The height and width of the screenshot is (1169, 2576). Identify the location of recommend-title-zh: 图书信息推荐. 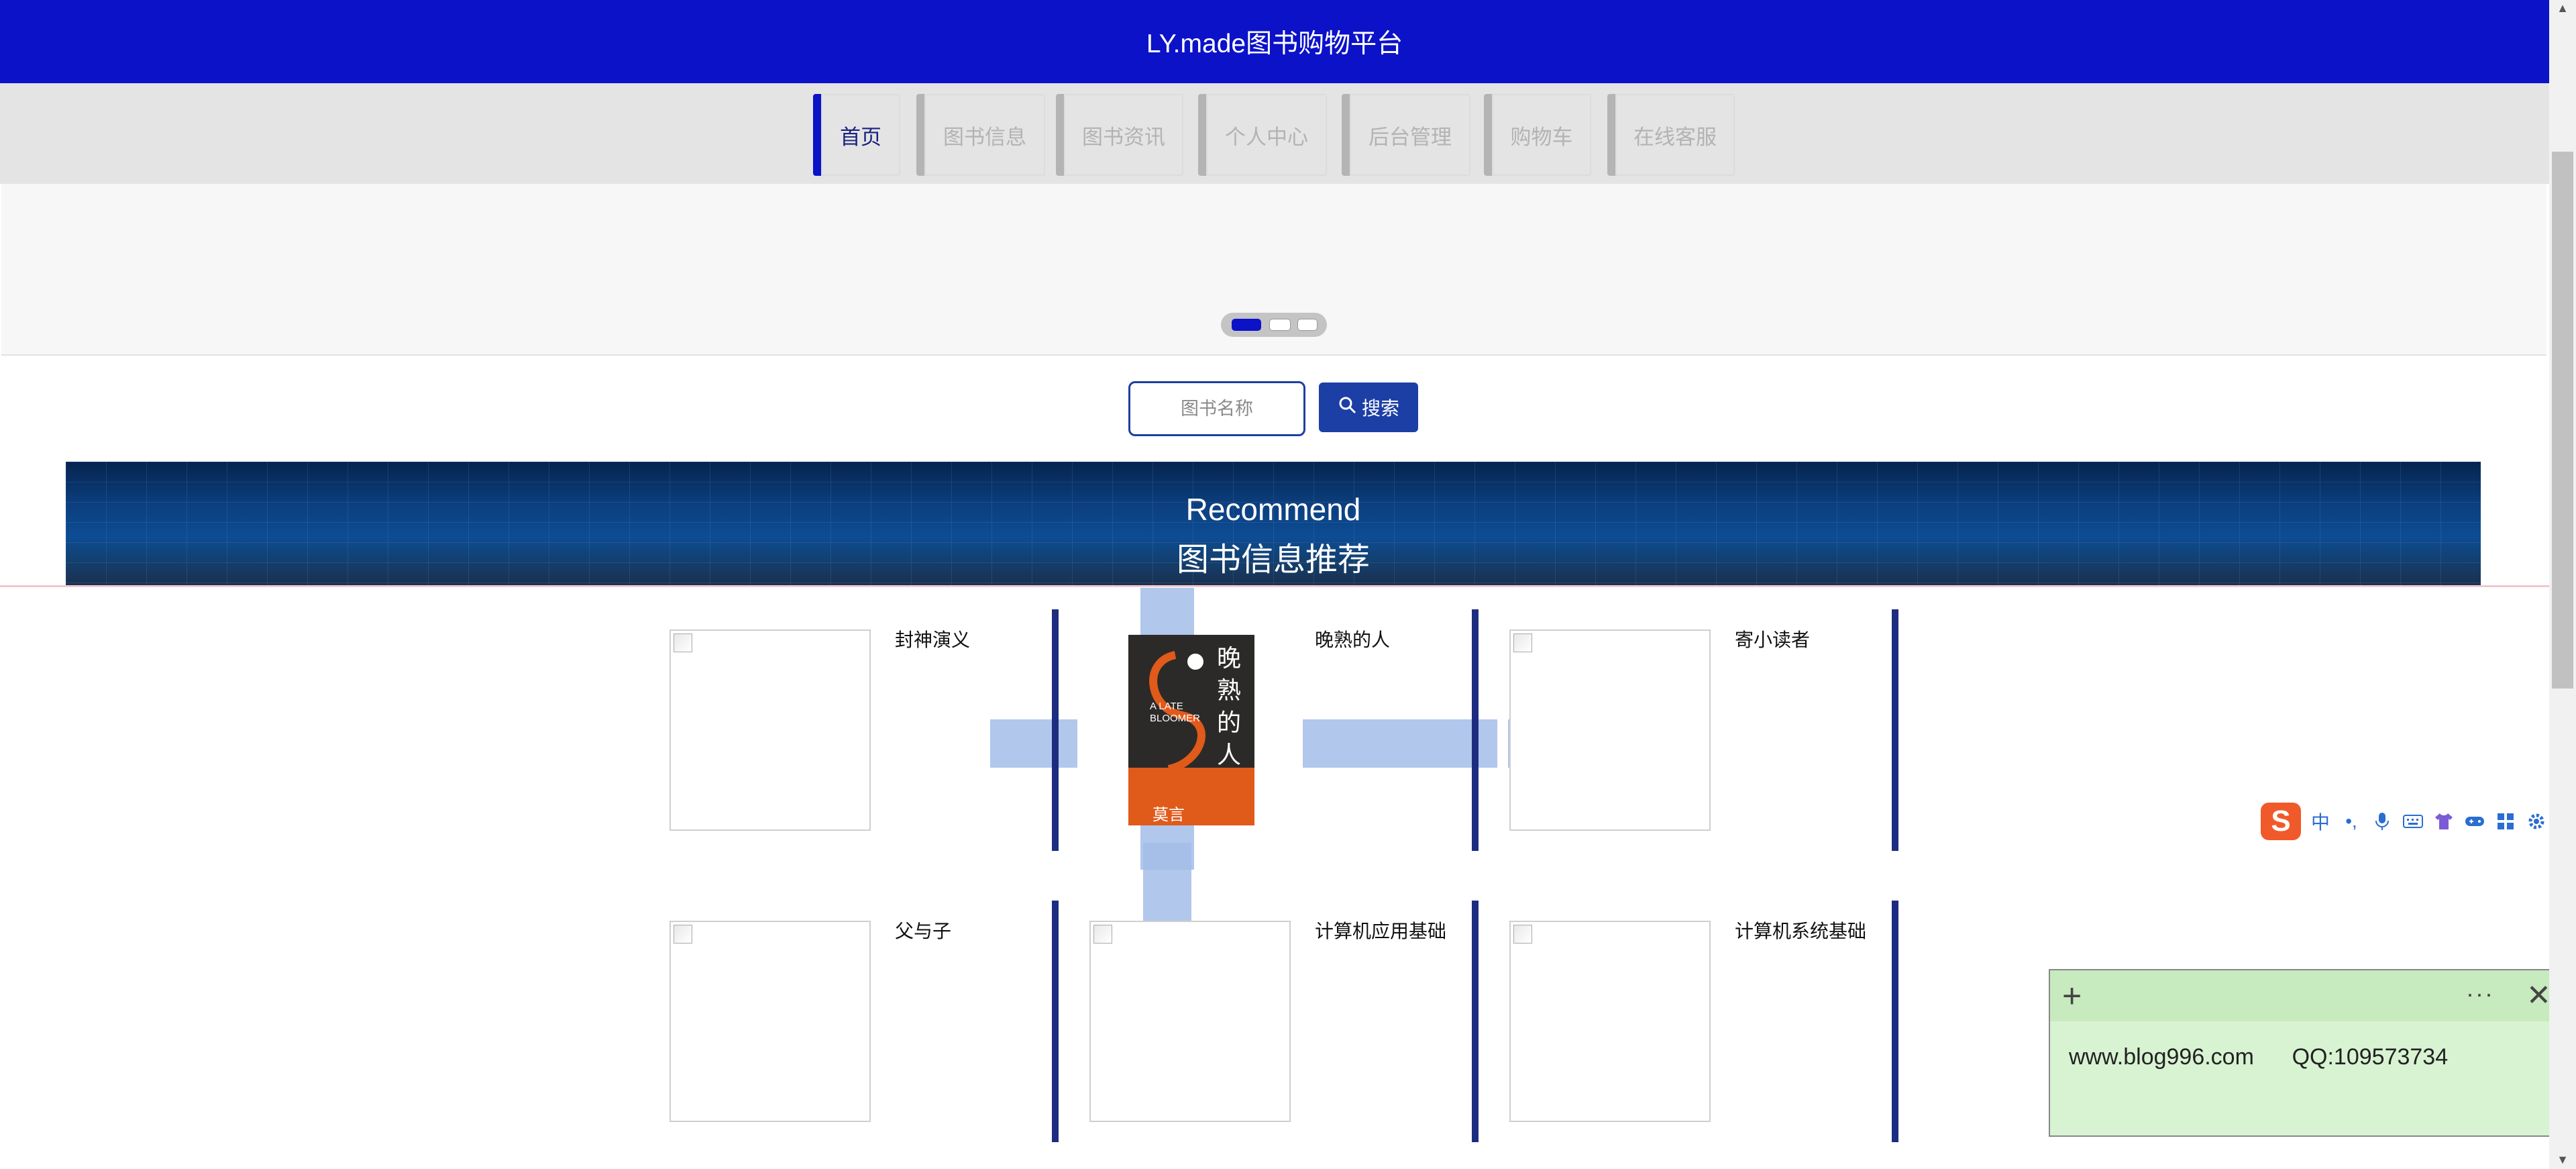
(1273, 560).